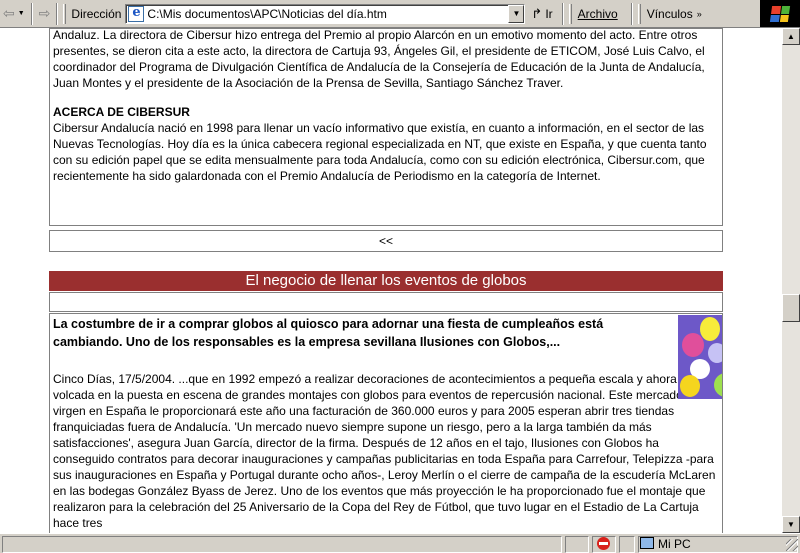 Image resolution: width=800 pixels, height=553 pixels. I want to click on go-label: Ir, so click(549, 13).